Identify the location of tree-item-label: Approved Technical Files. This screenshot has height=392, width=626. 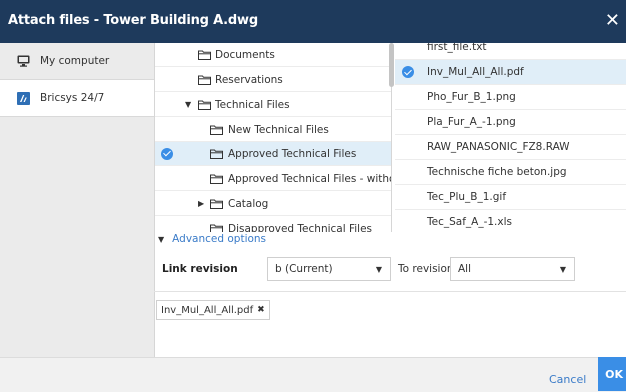
(292, 153).